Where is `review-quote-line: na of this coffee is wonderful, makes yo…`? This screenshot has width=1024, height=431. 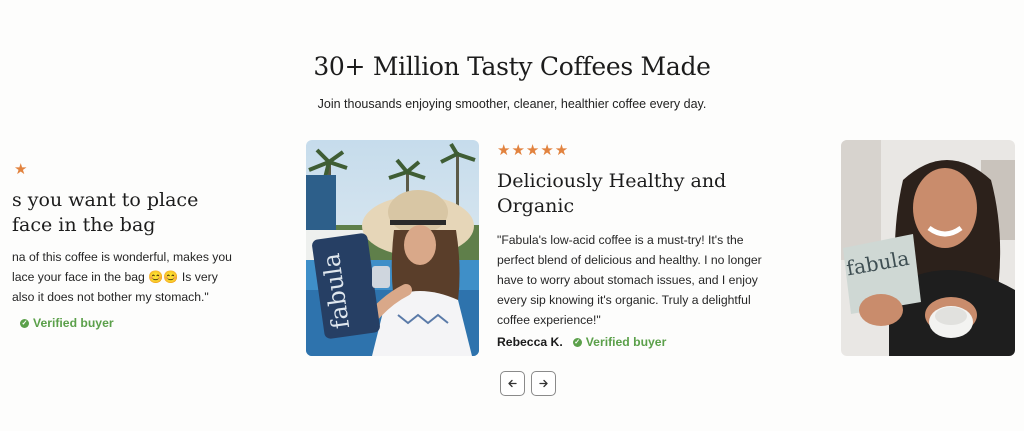
review-quote-line: na of this coffee is wonderful, makes yo… is located at coordinates (122, 257).